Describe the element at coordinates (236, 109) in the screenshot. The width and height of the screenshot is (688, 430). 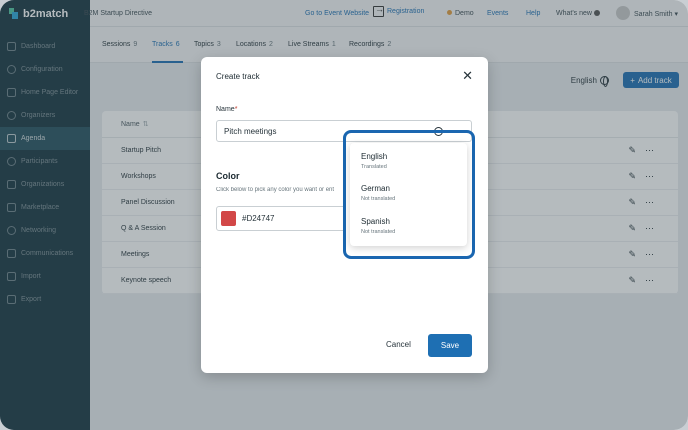
I see `required-marker: *` at that location.